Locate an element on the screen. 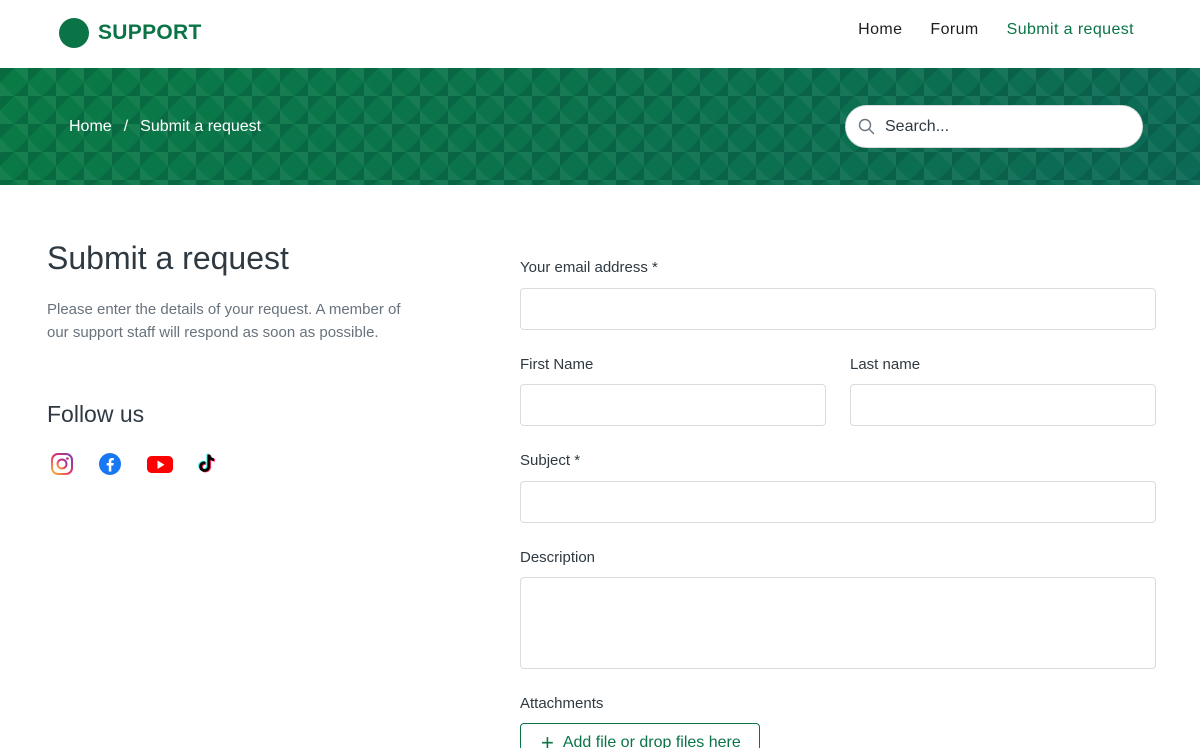 The height and width of the screenshot is (748, 1200). logo-link: SUPPORT is located at coordinates (130, 33).